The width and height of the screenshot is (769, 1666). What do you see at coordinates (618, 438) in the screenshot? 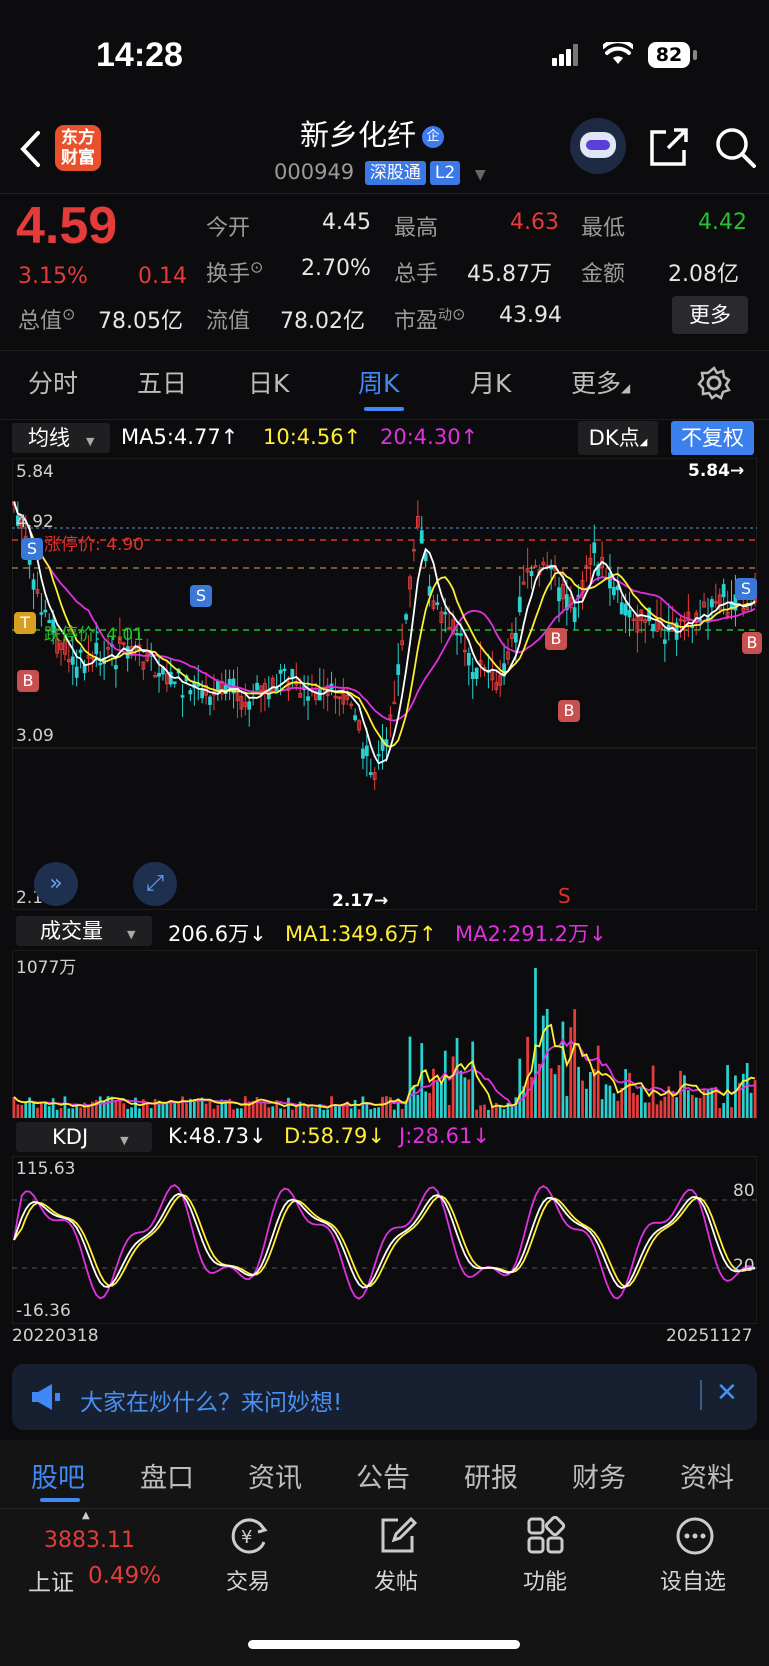
I see `dk-point-button: DK点◢` at bounding box center [618, 438].